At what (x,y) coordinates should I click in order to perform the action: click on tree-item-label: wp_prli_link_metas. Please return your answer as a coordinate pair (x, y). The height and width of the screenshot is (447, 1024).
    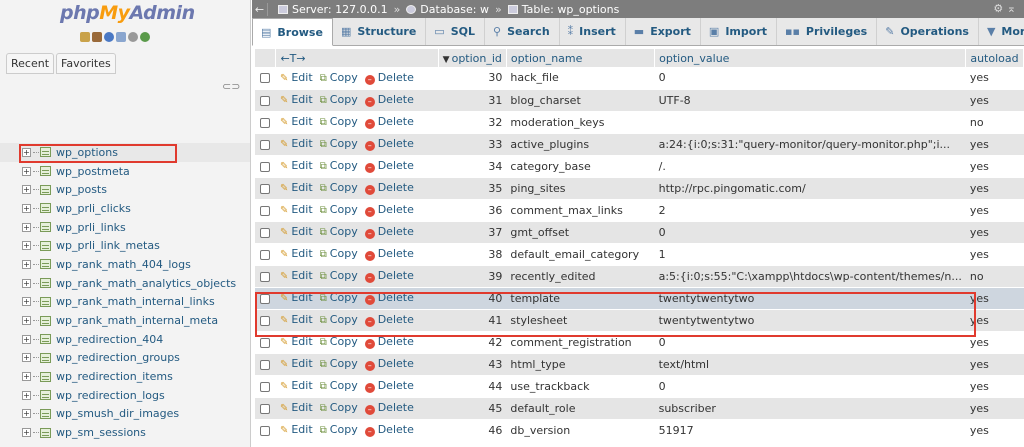
    Looking at the image, I should click on (108, 245).